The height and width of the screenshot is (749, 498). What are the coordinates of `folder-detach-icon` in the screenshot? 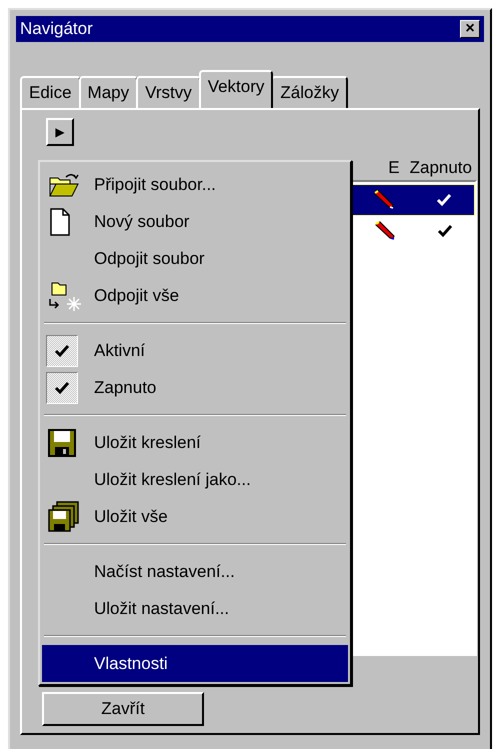 It's located at (65, 295).